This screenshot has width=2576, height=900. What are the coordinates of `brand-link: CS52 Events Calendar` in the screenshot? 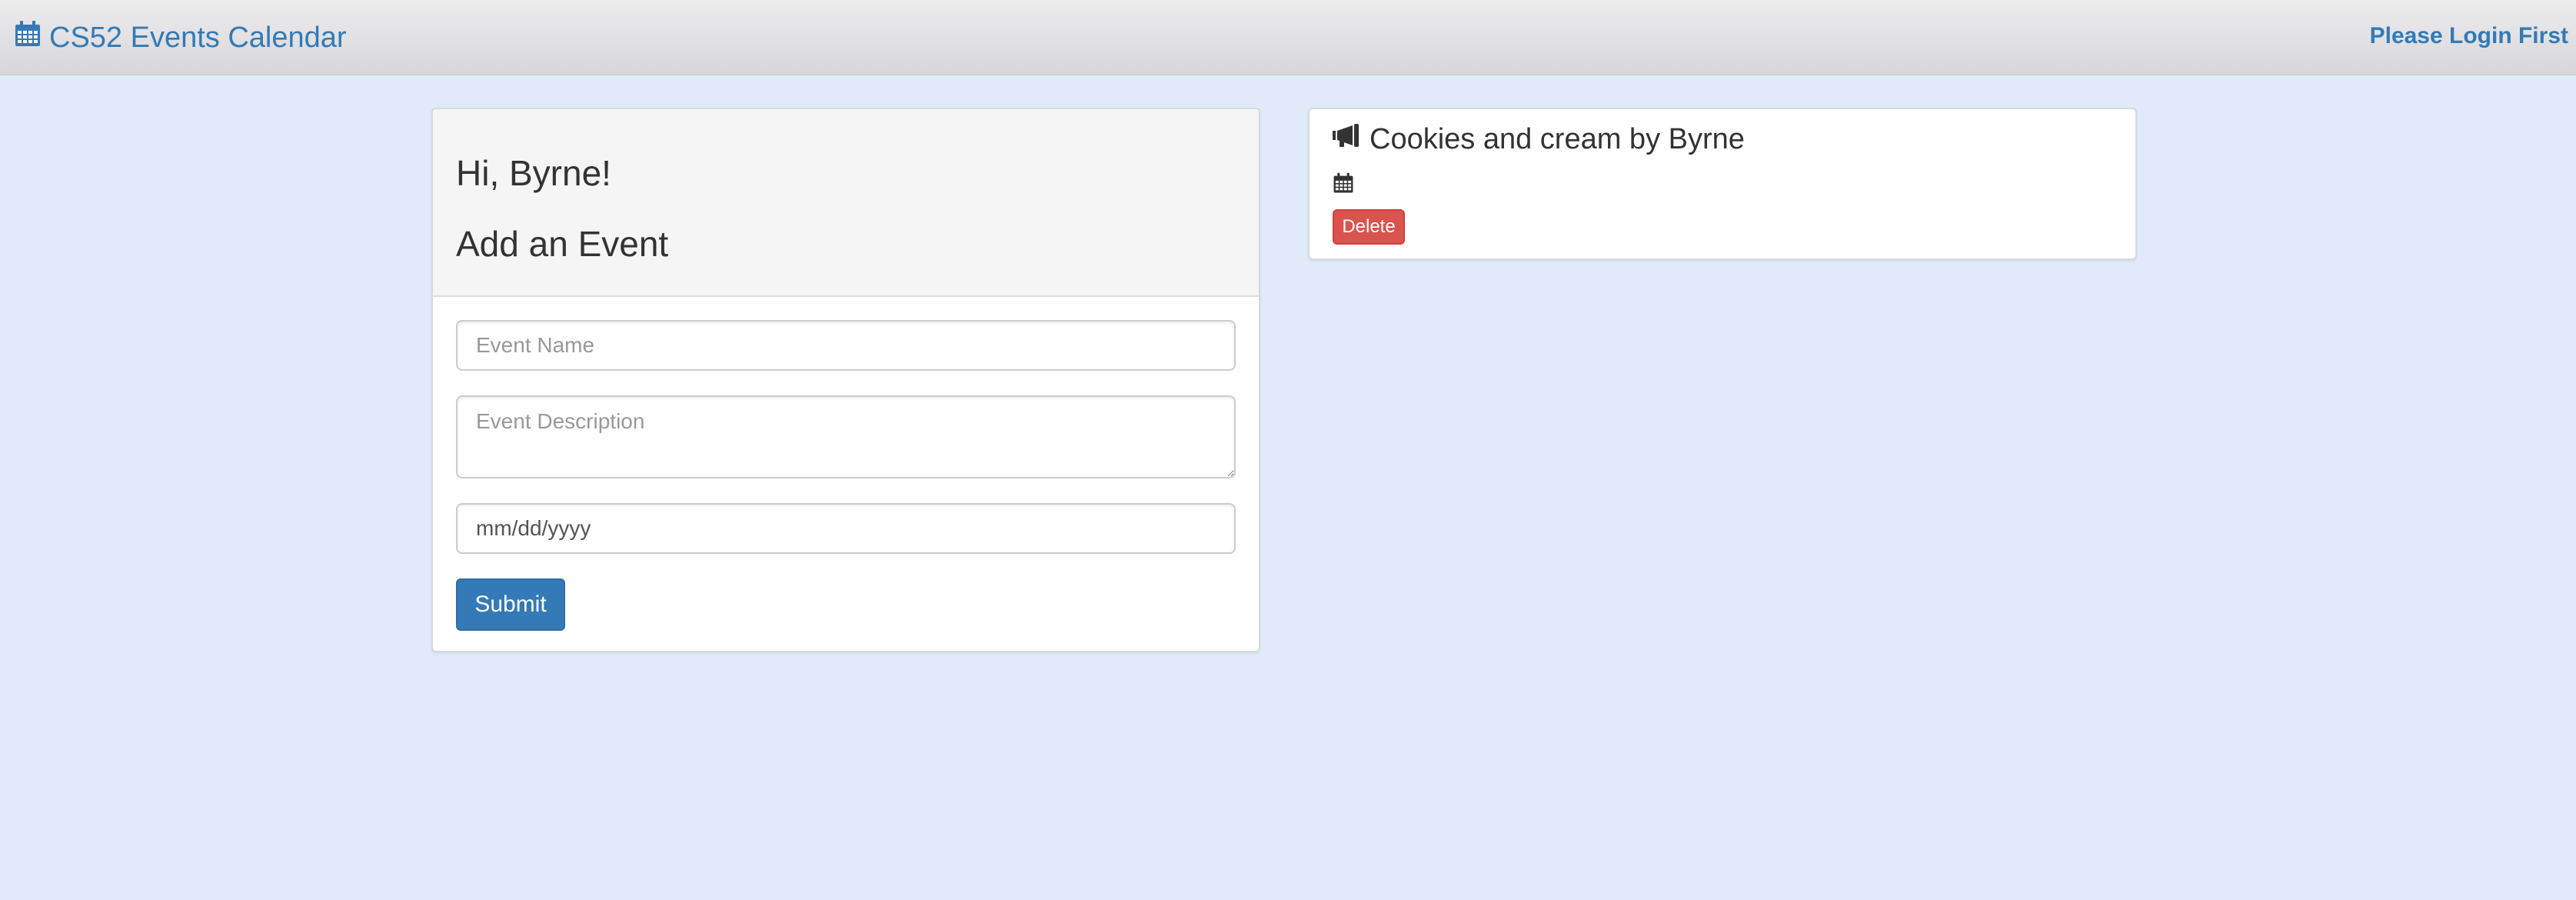 It's located at (180, 37).